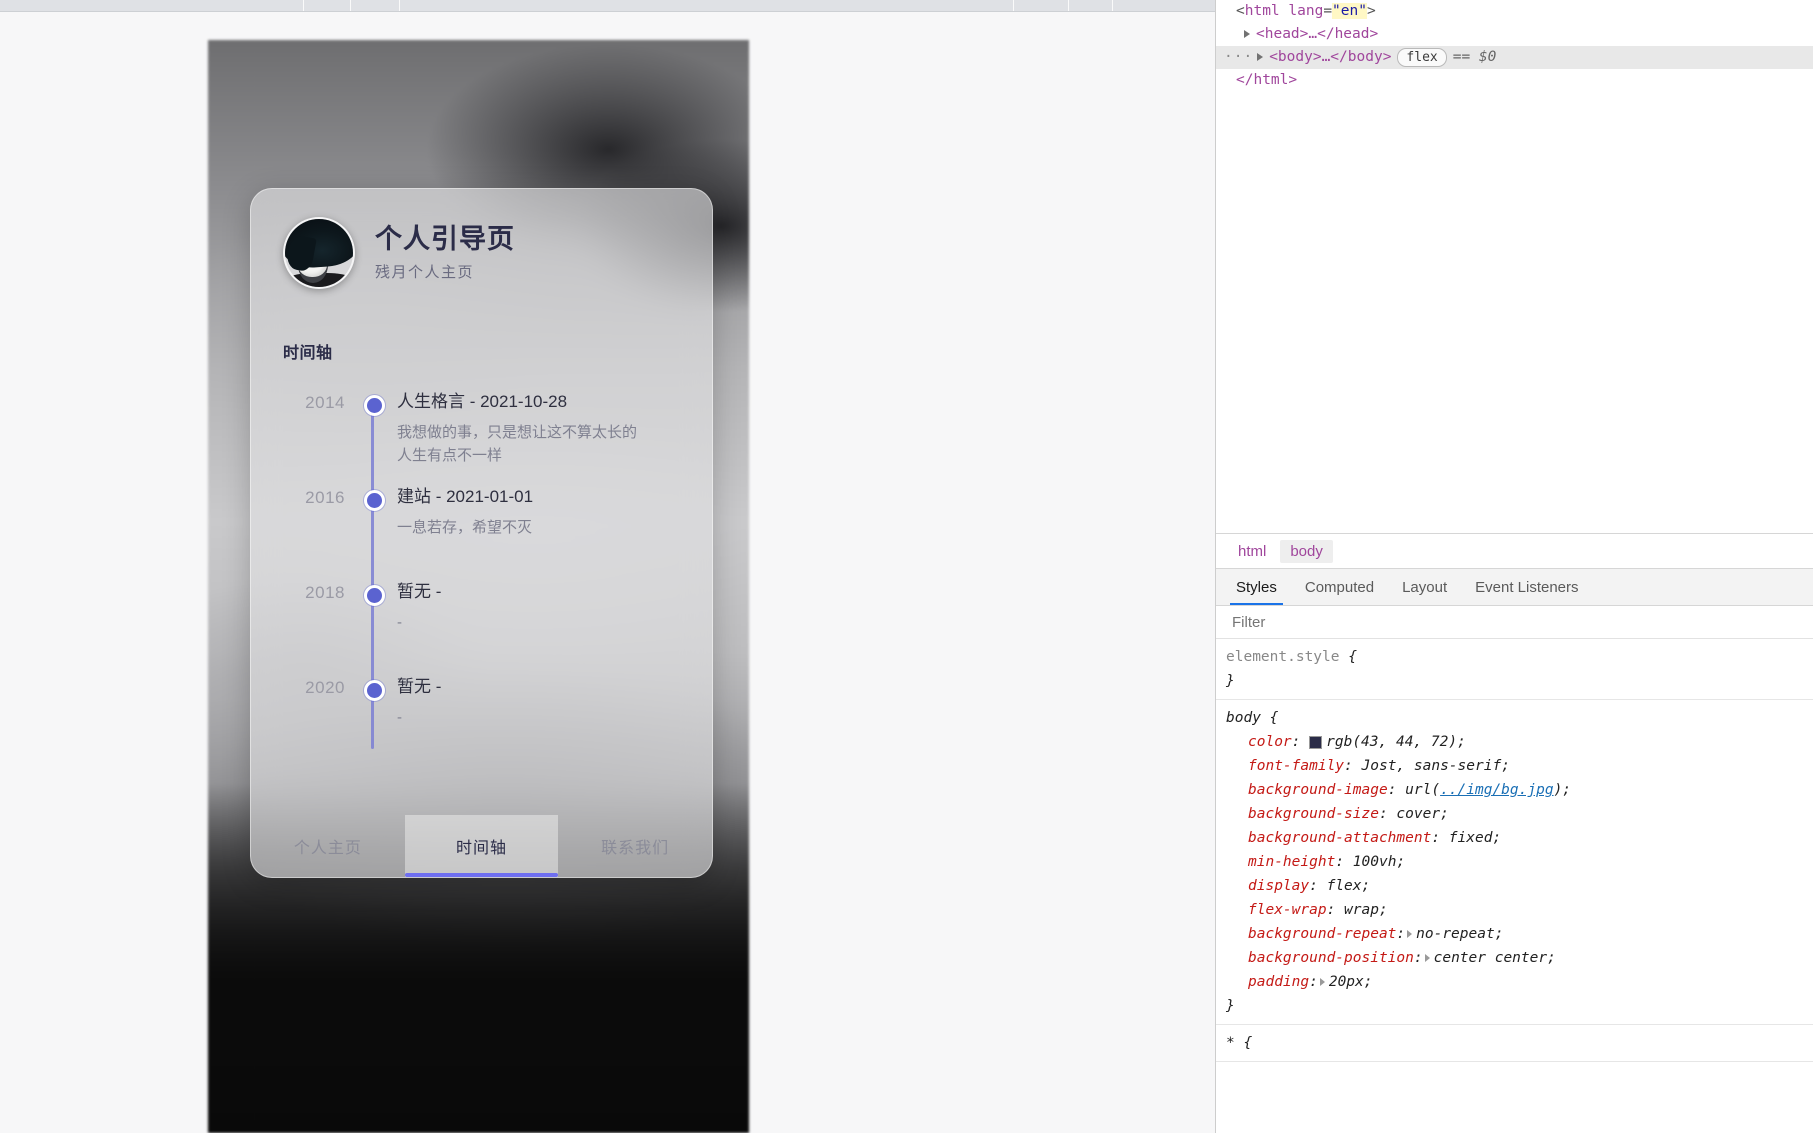 Image resolution: width=1813 pixels, height=1133 pixels. Describe the element at coordinates (1318, 790) in the screenshot. I see `css-property: background-image` at that location.